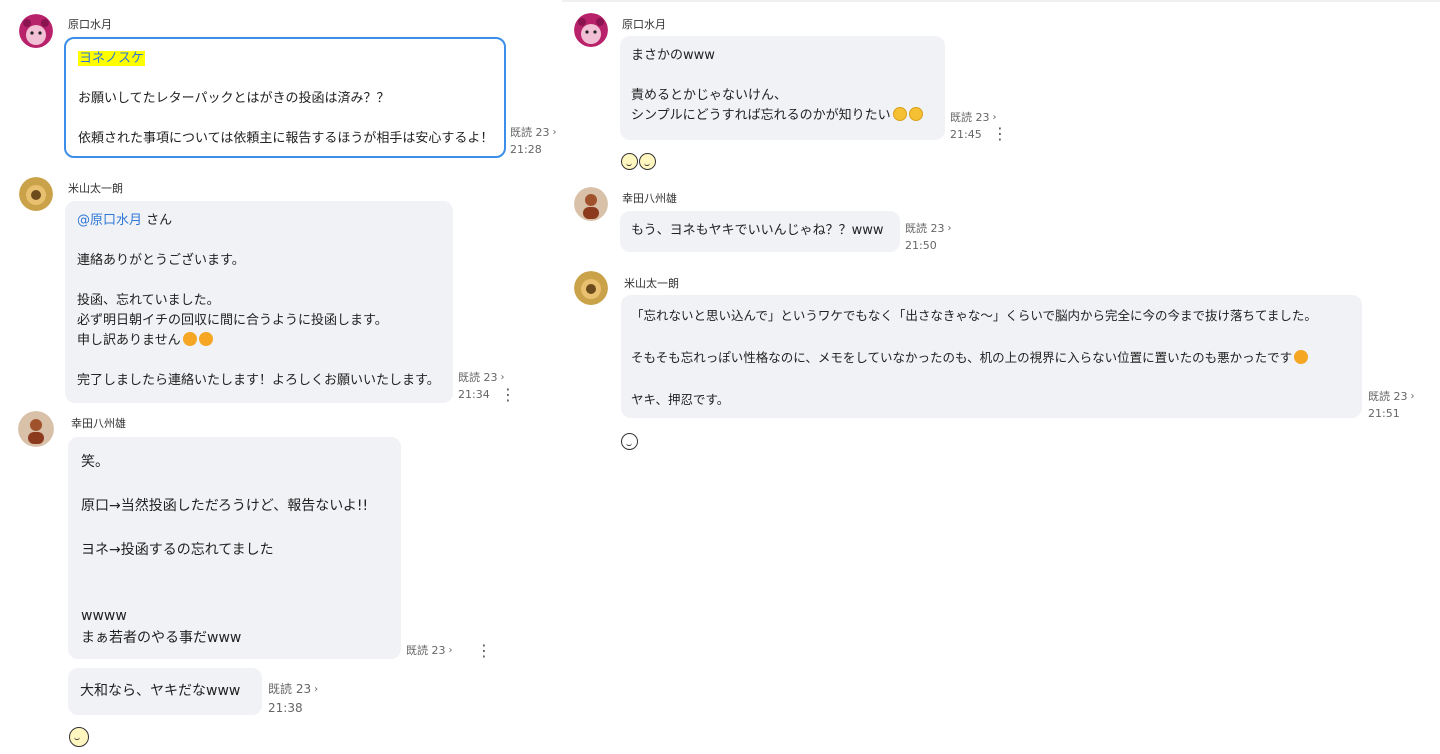 The width and height of the screenshot is (1440, 754). I want to click on message-bubble: 大和なら、ヤキだなwww, so click(165, 691).